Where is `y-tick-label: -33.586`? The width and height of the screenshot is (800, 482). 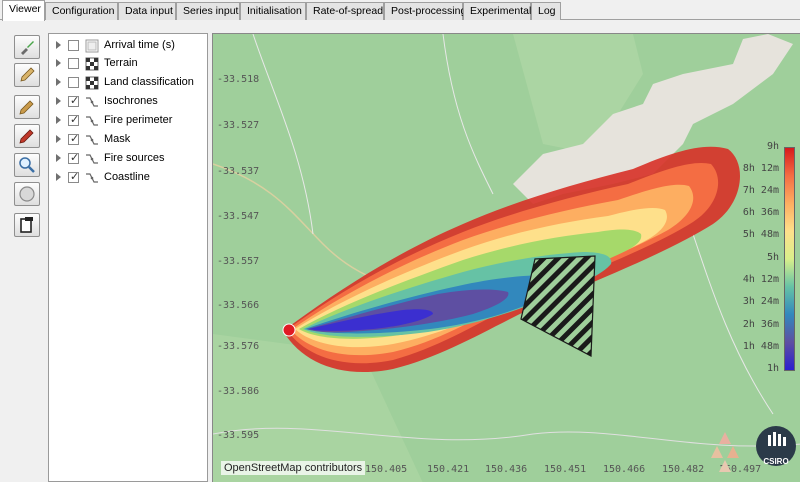 y-tick-label: -33.586 is located at coordinates (238, 391).